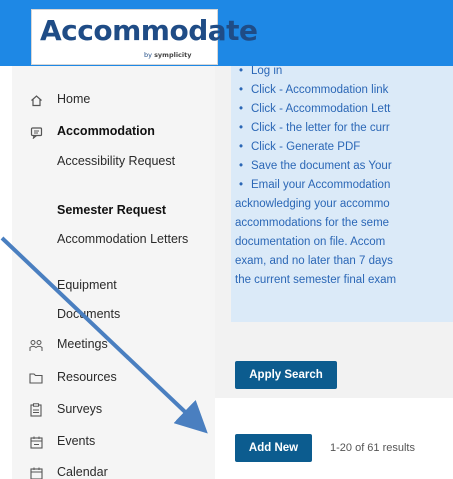  I want to click on instruction-item: • Click - Generate PDF, so click(299, 147).